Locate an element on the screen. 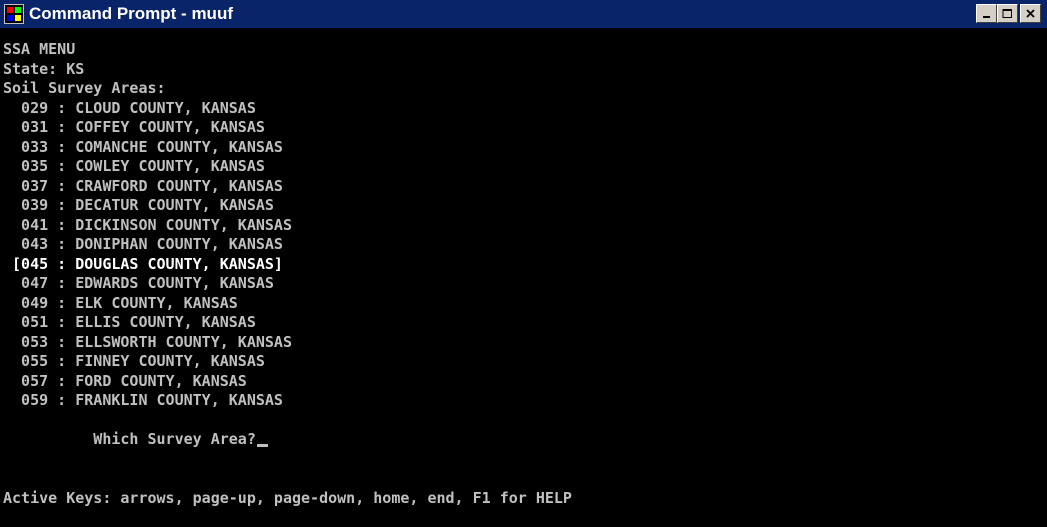 The image size is (1047, 527). close-icon is located at coordinates (1030, 13).